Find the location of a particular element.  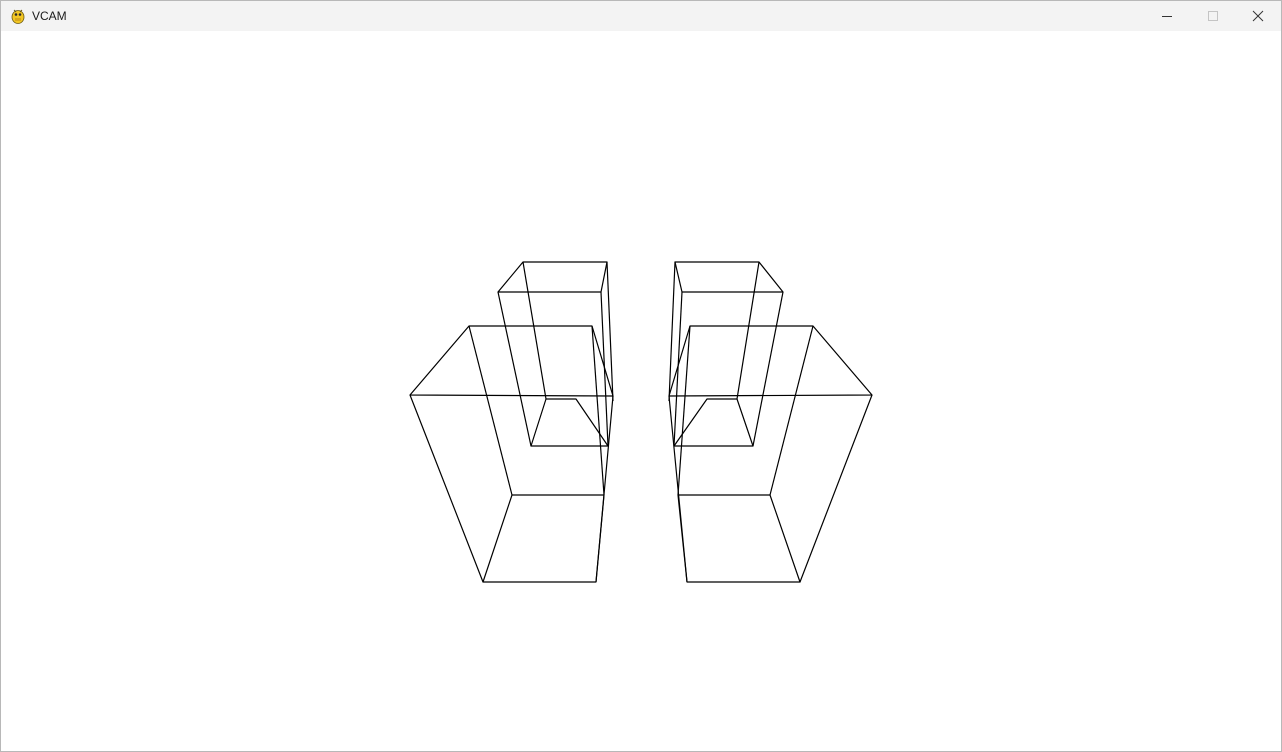

close-button is located at coordinates (1258, 16).